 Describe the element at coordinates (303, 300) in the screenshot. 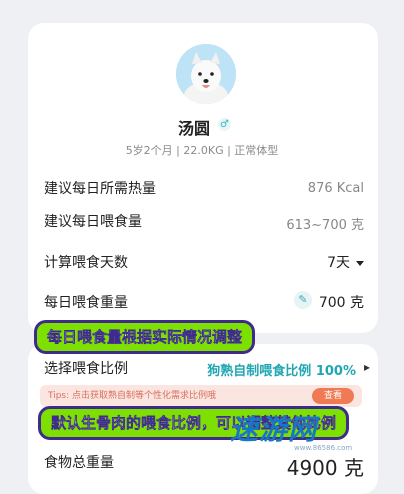

I see `edit-icon: ✎` at that location.